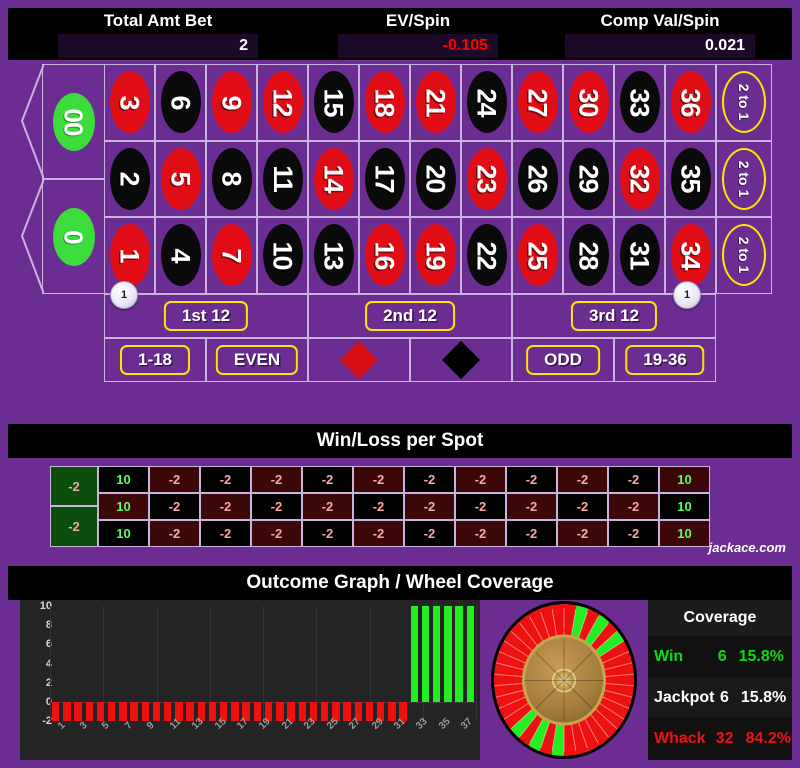 The image size is (800, 768). I want to click on number-label: 11, so click(282, 179).